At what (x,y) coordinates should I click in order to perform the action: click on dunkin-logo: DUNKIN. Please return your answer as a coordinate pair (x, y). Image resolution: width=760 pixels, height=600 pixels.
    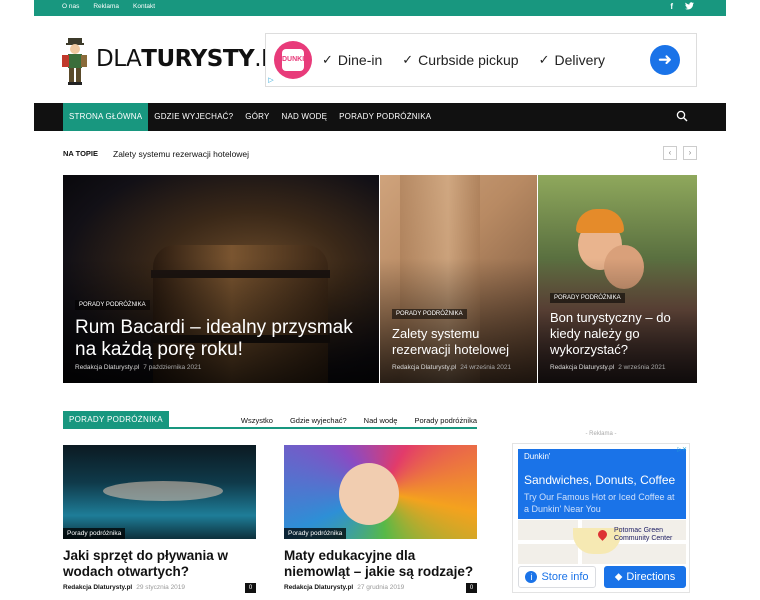
    Looking at the image, I should click on (293, 60).